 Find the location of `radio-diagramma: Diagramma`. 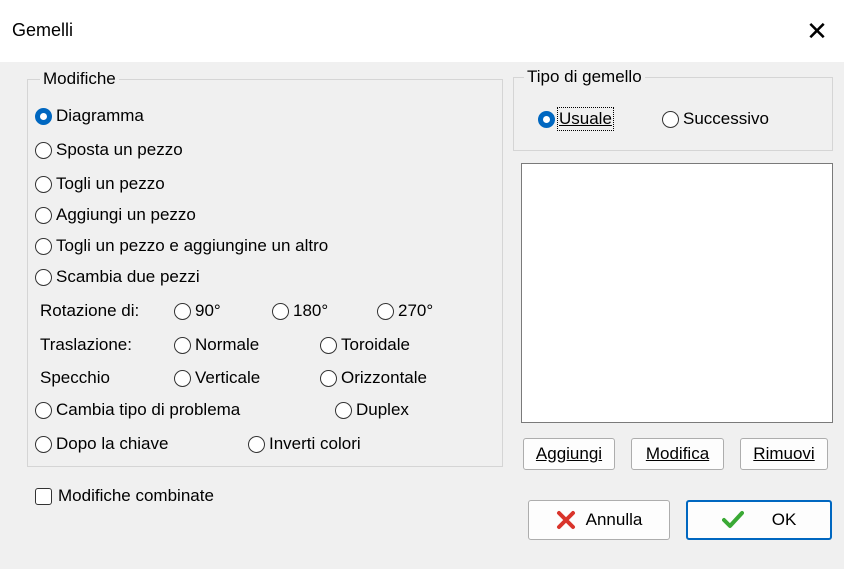

radio-diagramma: Diagramma is located at coordinates (89, 116).